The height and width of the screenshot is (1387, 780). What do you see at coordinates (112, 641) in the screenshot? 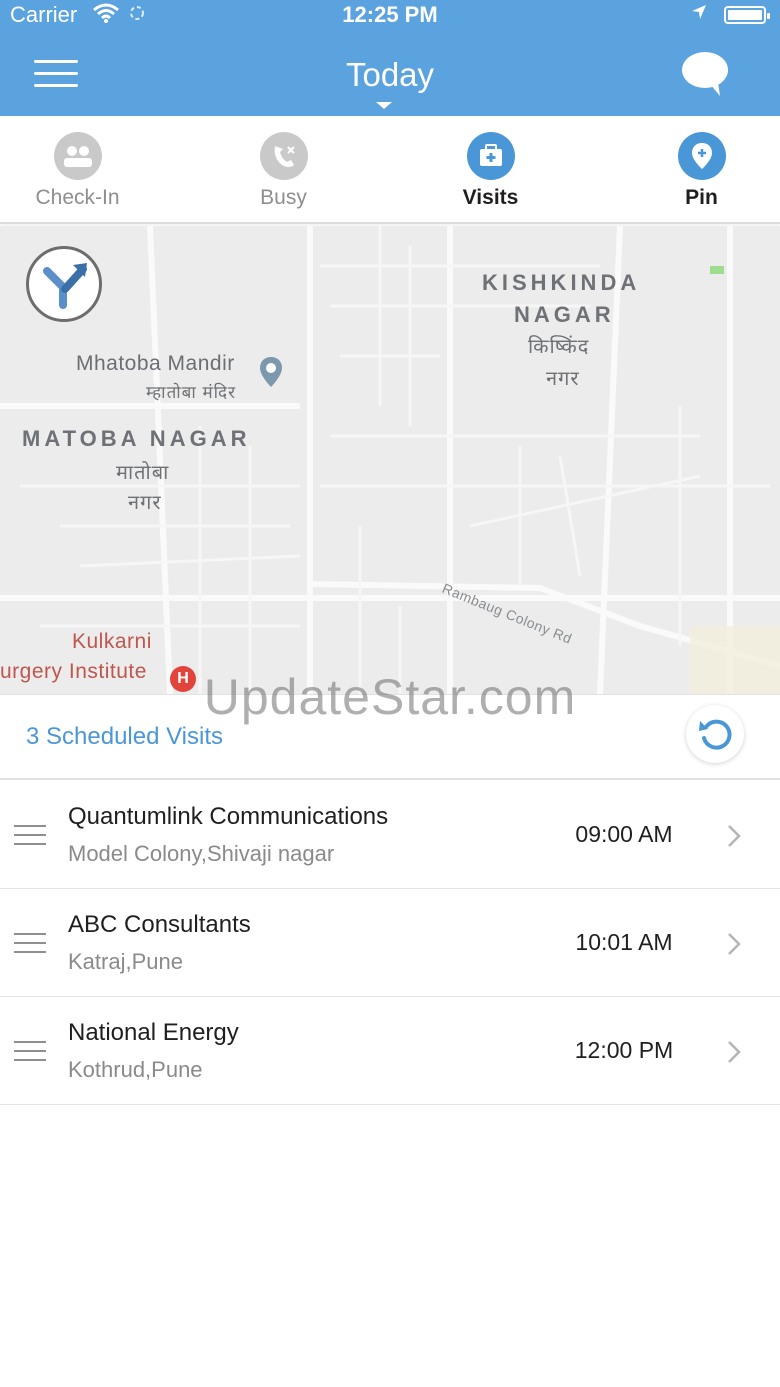
I see `map-poi-kulkarni: Kulkarni` at bounding box center [112, 641].